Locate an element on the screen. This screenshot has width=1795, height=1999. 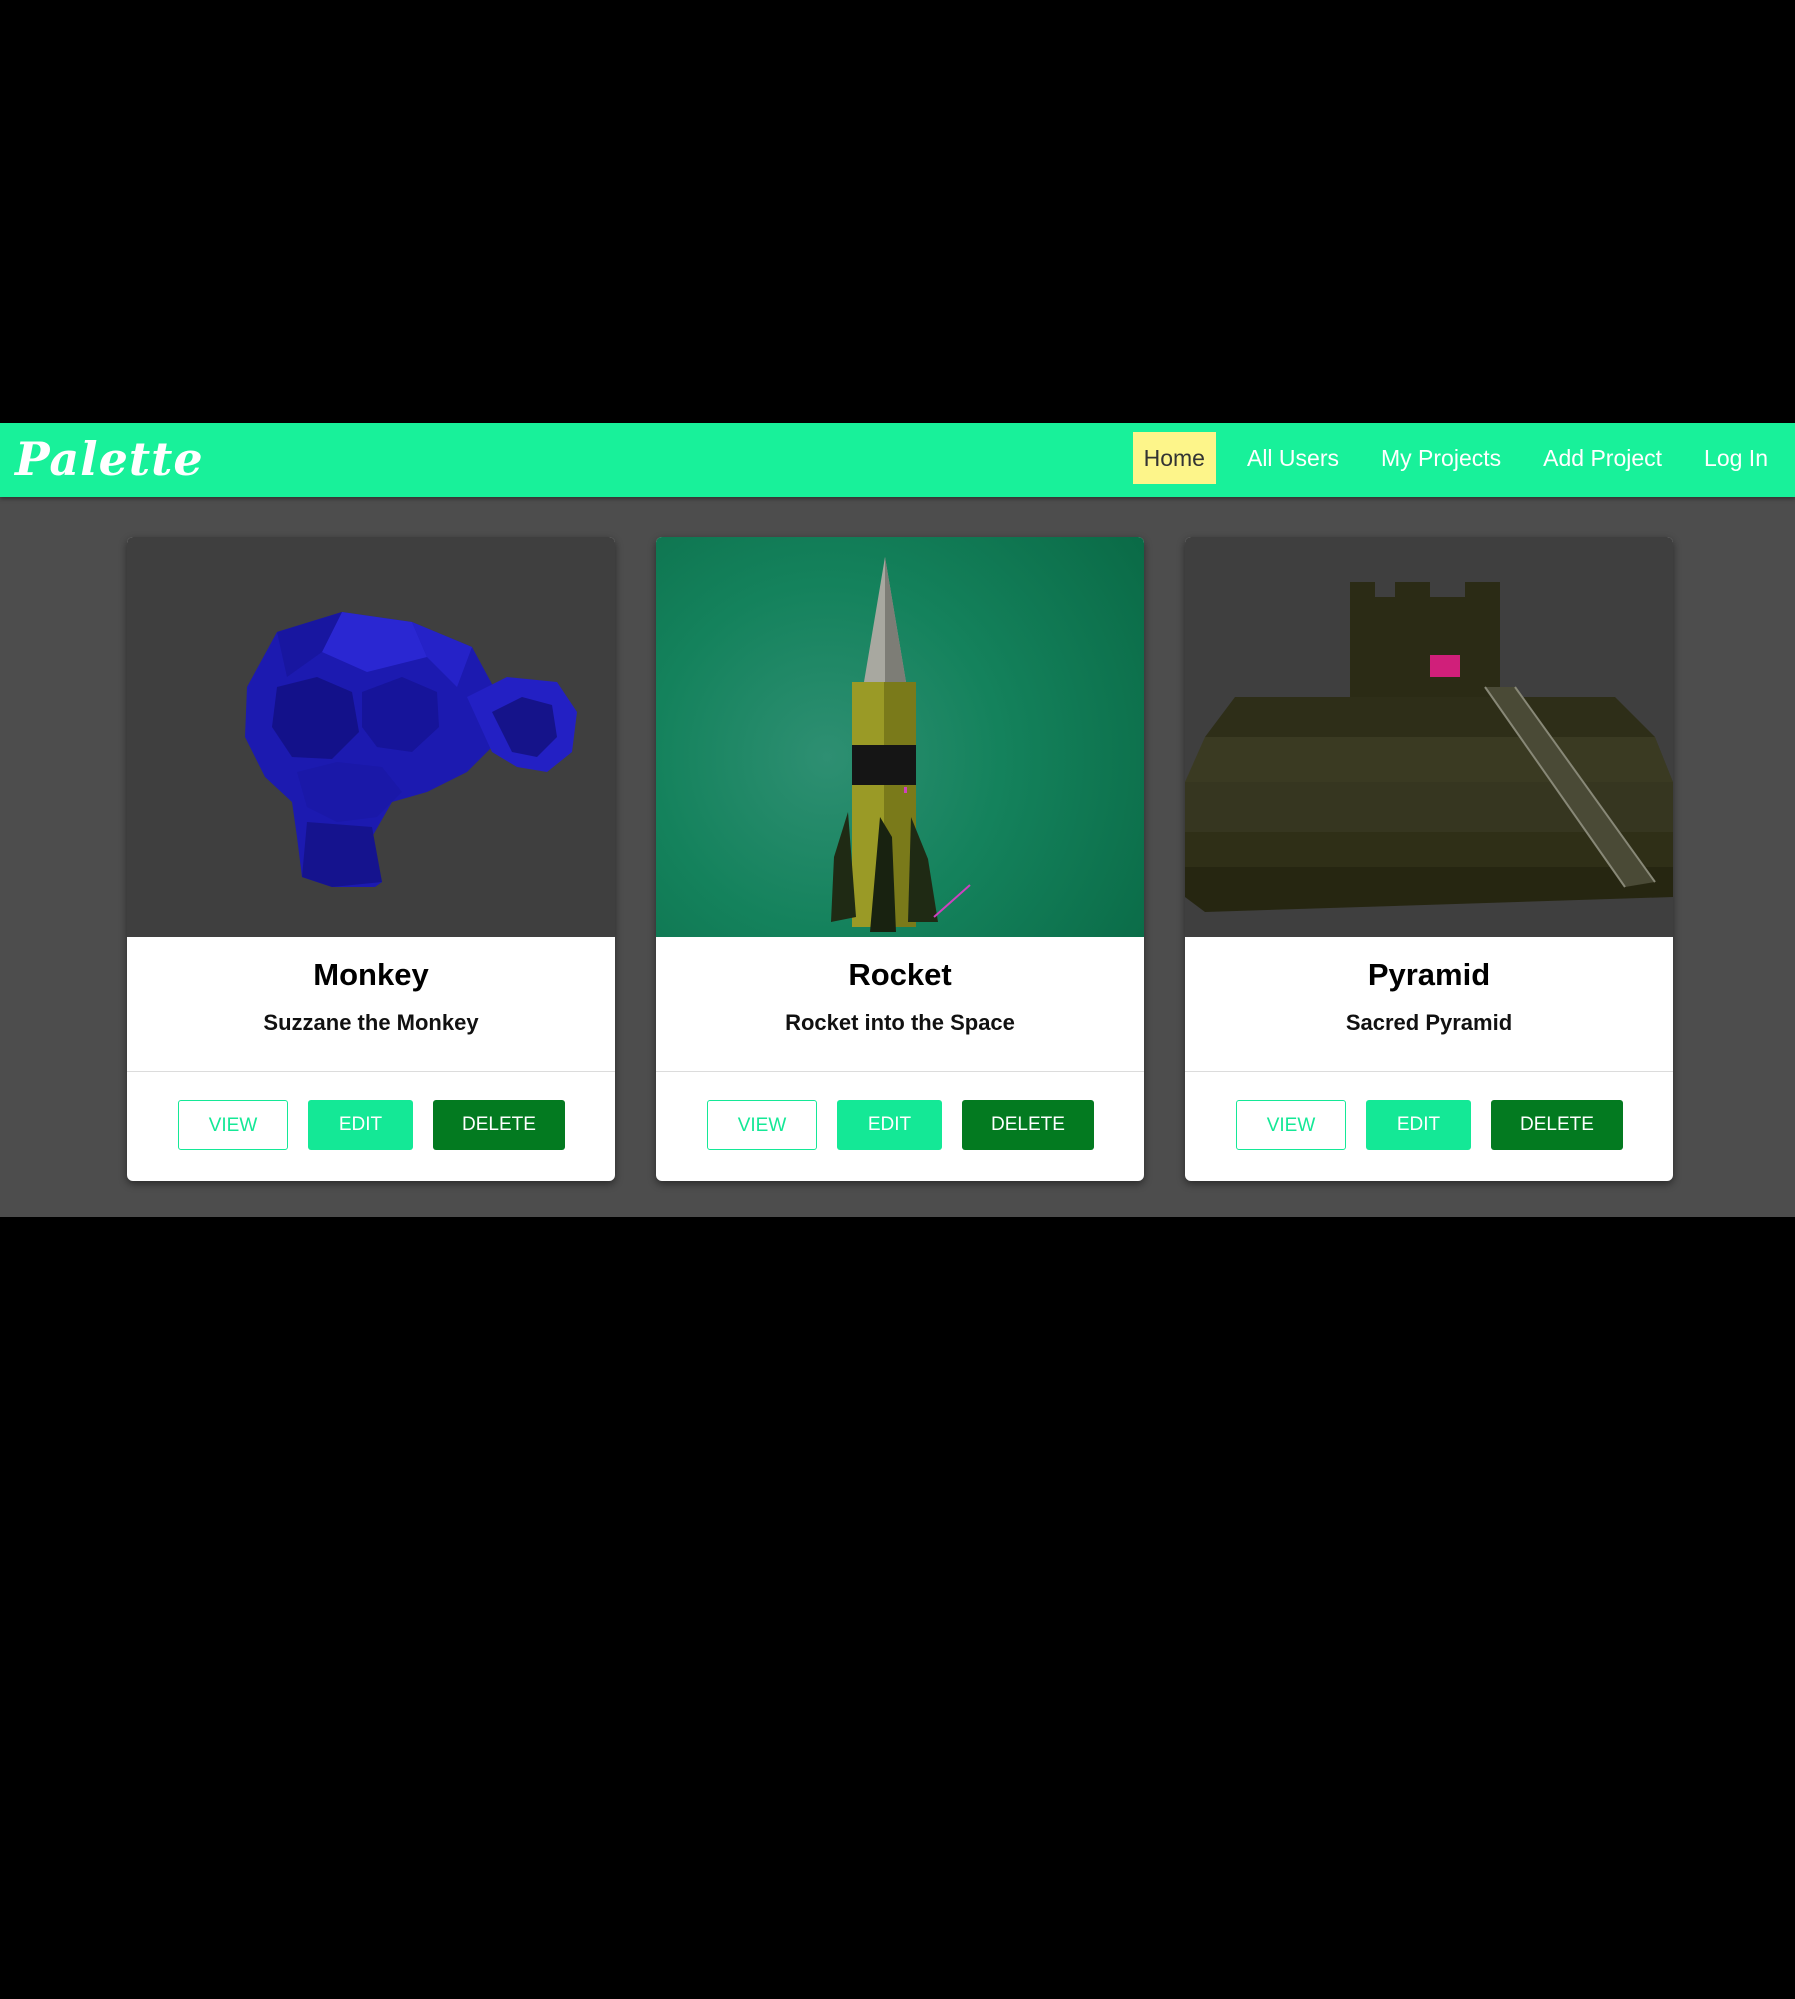
rocket-band-shape is located at coordinates (884, 765).